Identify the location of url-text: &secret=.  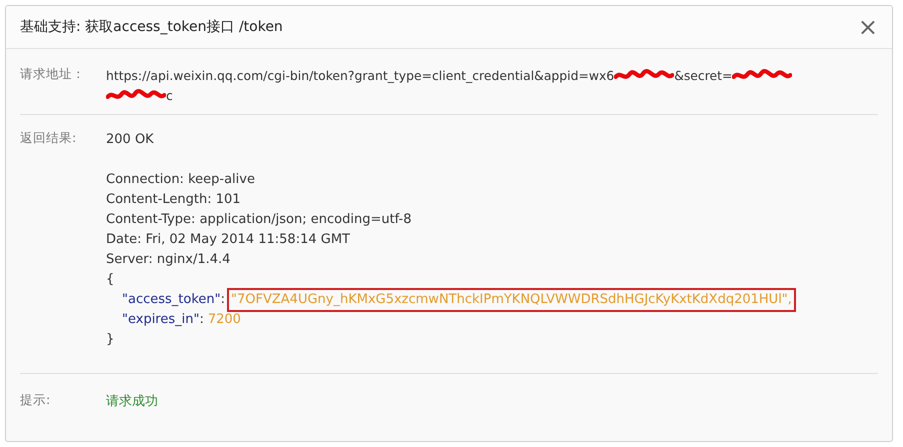
(703, 76).